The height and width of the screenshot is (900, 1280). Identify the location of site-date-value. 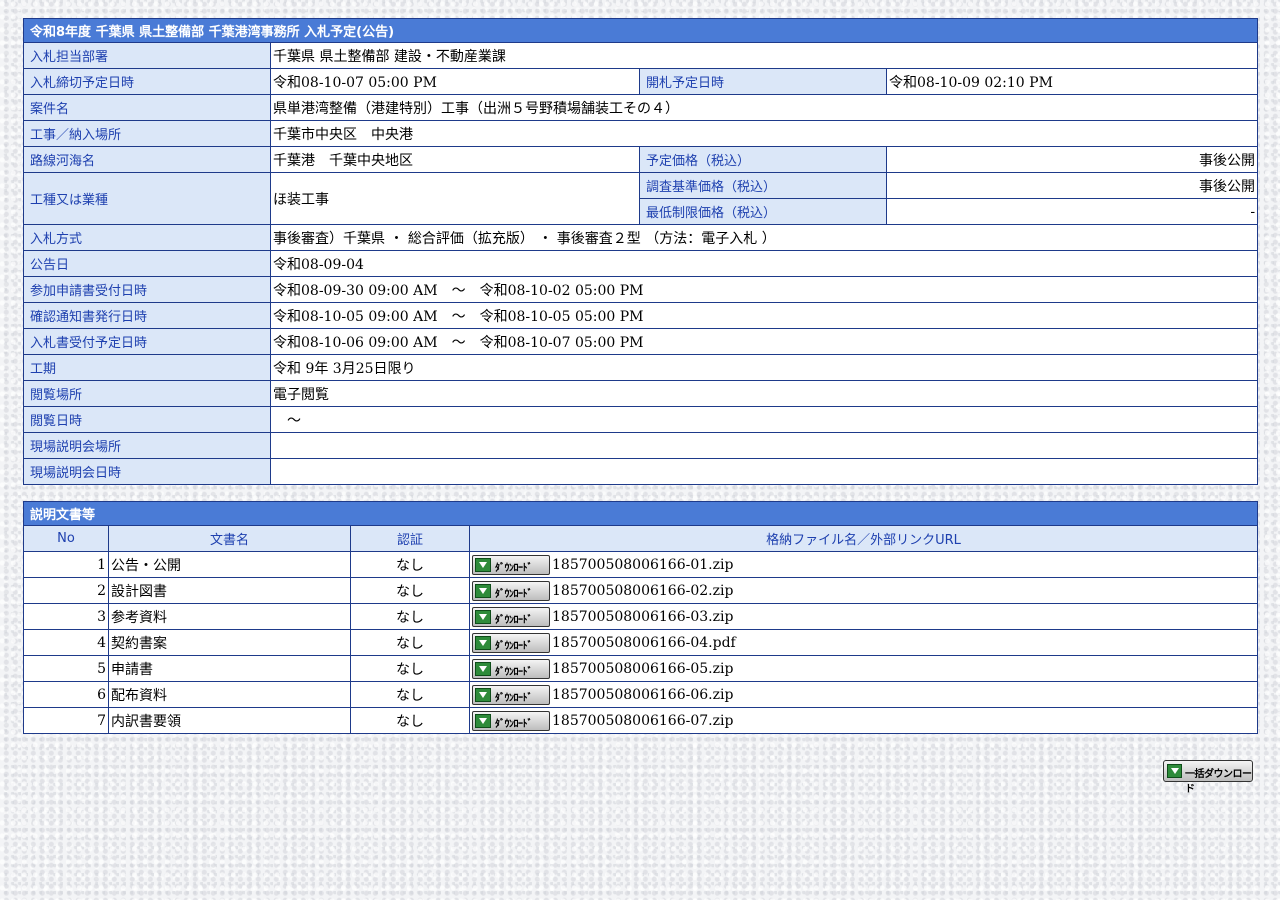
(764, 471).